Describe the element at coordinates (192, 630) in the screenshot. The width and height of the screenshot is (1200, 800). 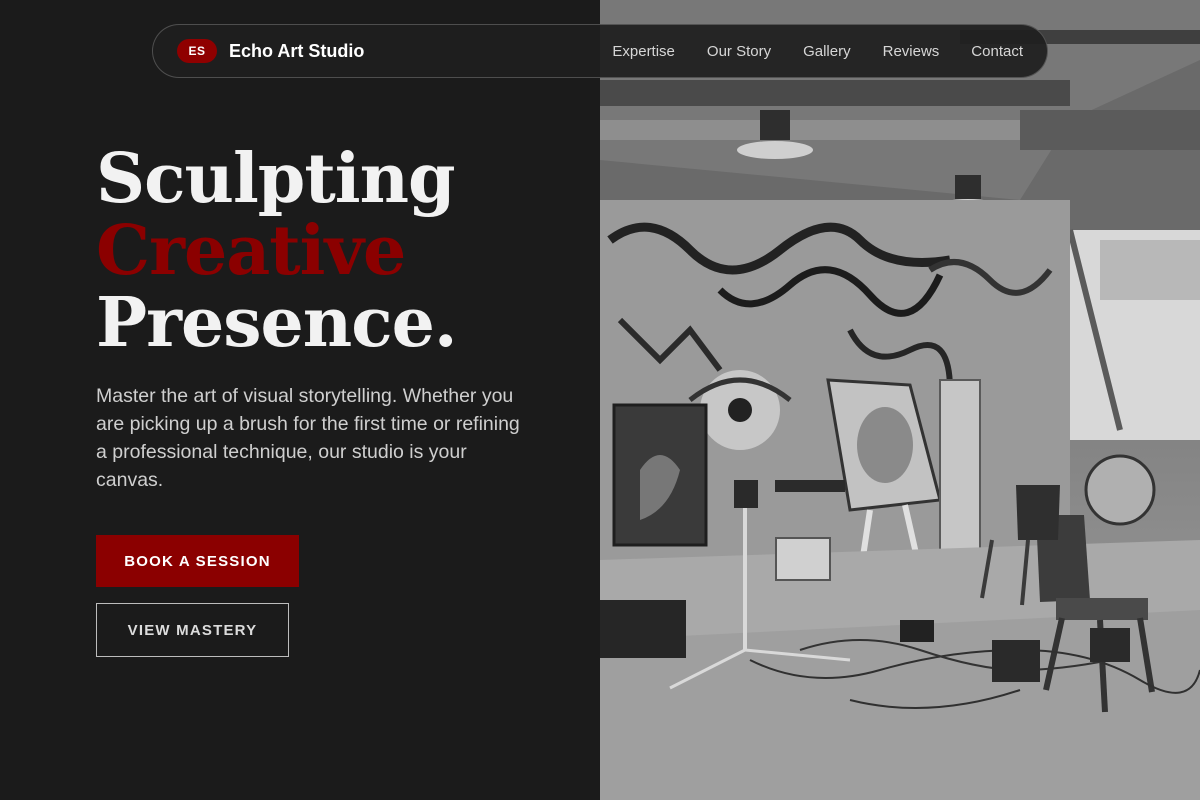
I see `view-mastery-button: VIEW MASTERY` at that location.